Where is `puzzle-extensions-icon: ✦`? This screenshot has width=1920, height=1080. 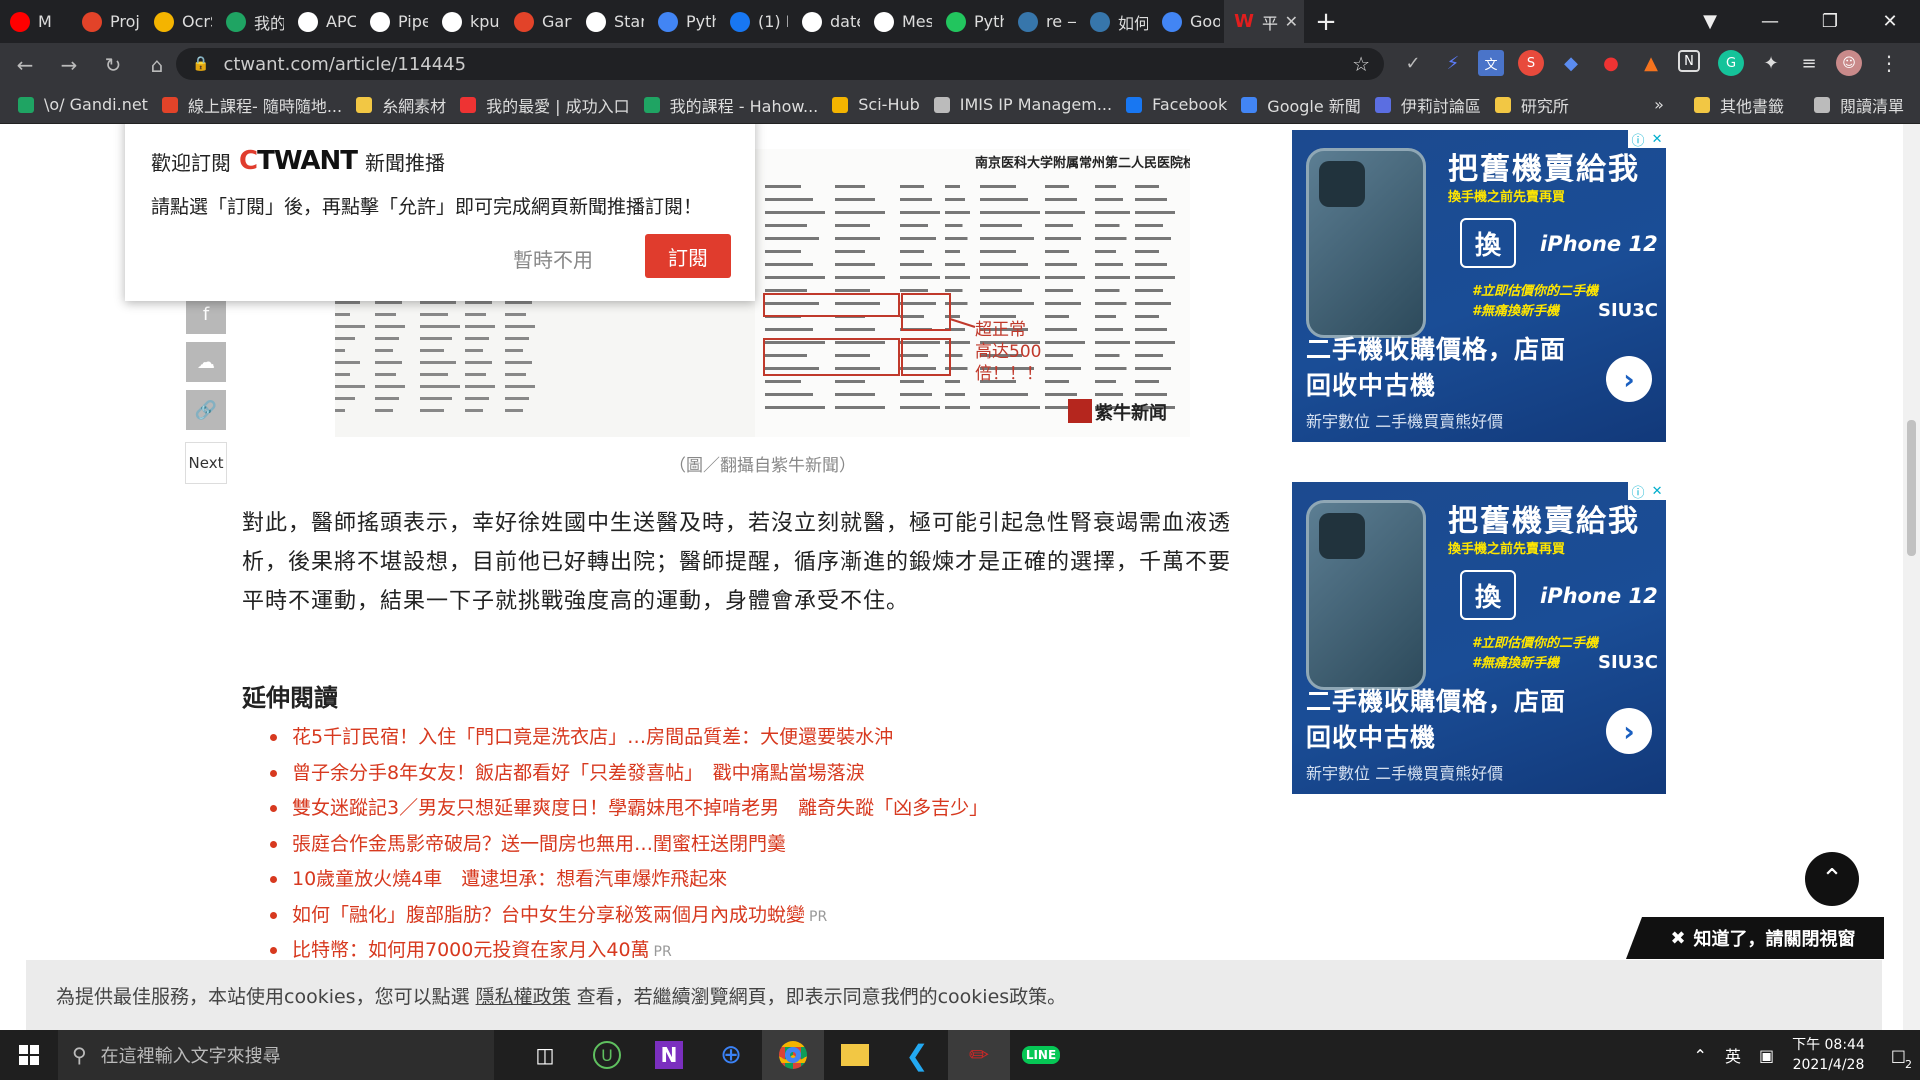
puzzle-extensions-icon: ✦ is located at coordinates (1771, 63).